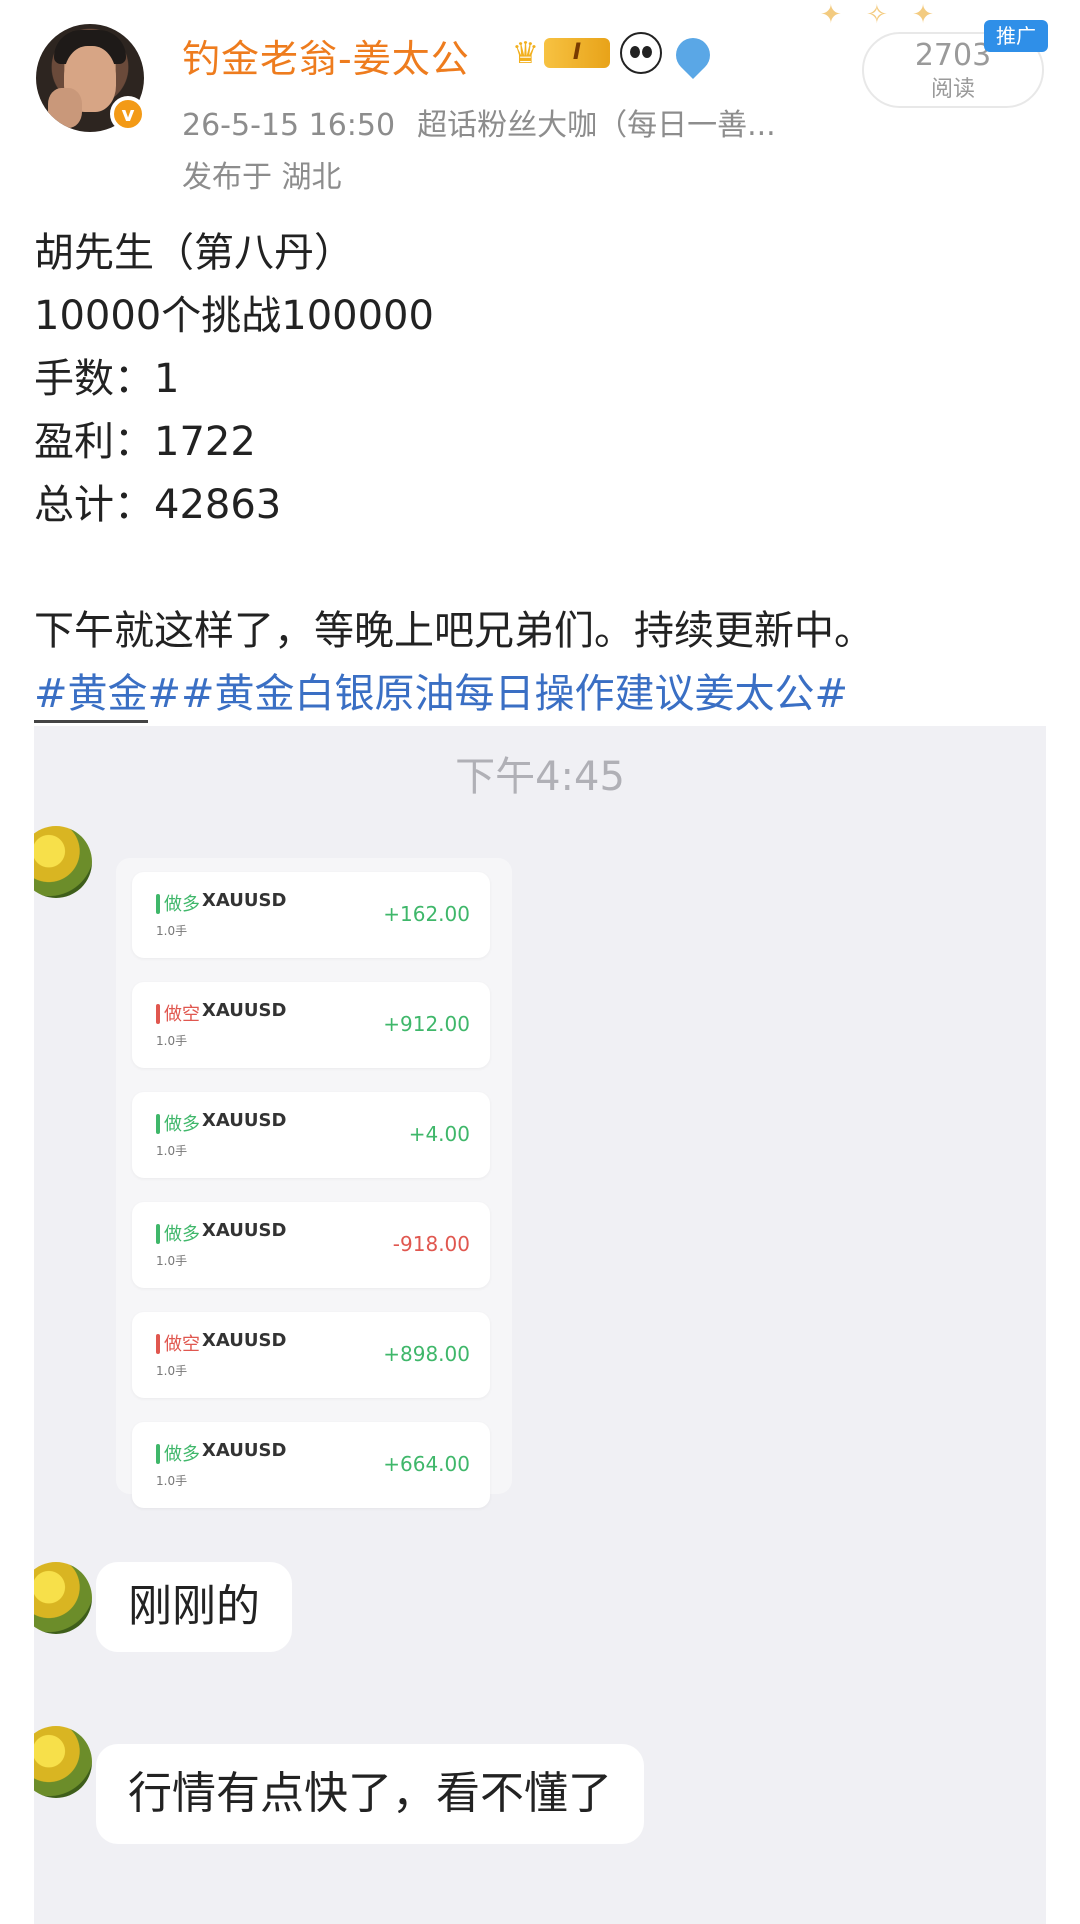 Image resolution: width=1080 pixels, height=1924 pixels. I want to click on trade-card: 做空 XAUUSD 1.0手 +898.00, so click(311, 1355).